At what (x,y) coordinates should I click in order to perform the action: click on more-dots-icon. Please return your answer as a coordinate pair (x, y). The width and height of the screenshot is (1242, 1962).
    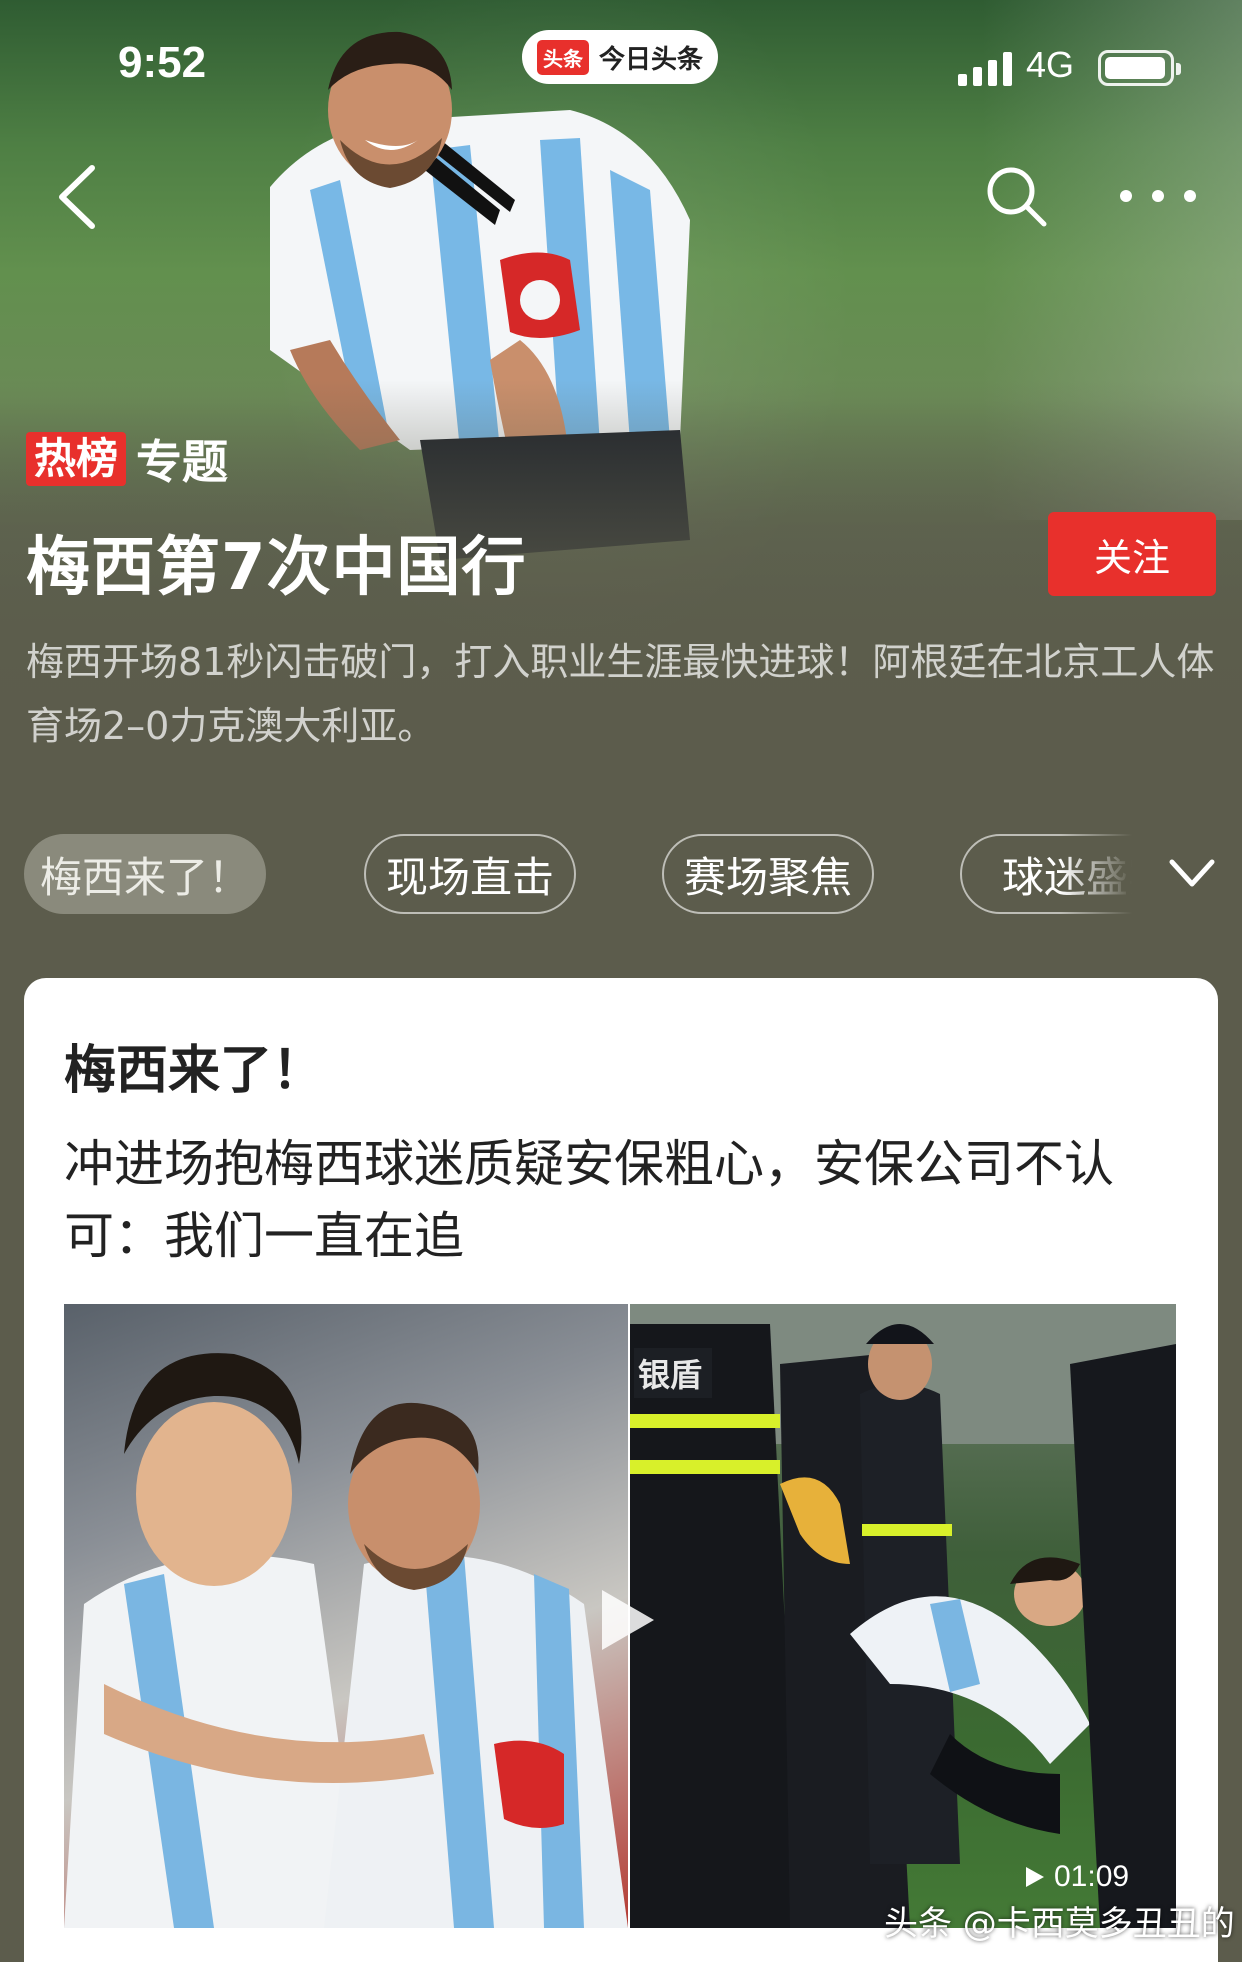
    Looking at the image, I should click on (1158, 196).